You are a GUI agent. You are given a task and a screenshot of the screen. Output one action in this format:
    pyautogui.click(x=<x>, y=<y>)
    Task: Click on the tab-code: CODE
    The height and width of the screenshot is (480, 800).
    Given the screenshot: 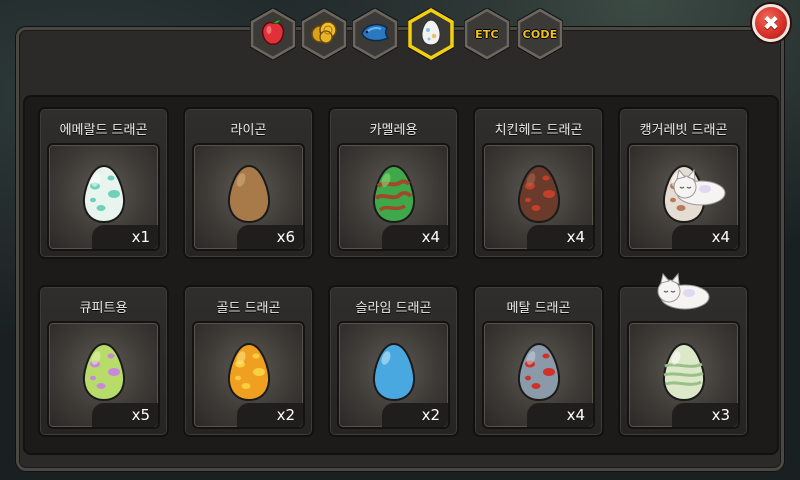 What is the action you would take?
    pyautogui.click(x=540, y=34)
    